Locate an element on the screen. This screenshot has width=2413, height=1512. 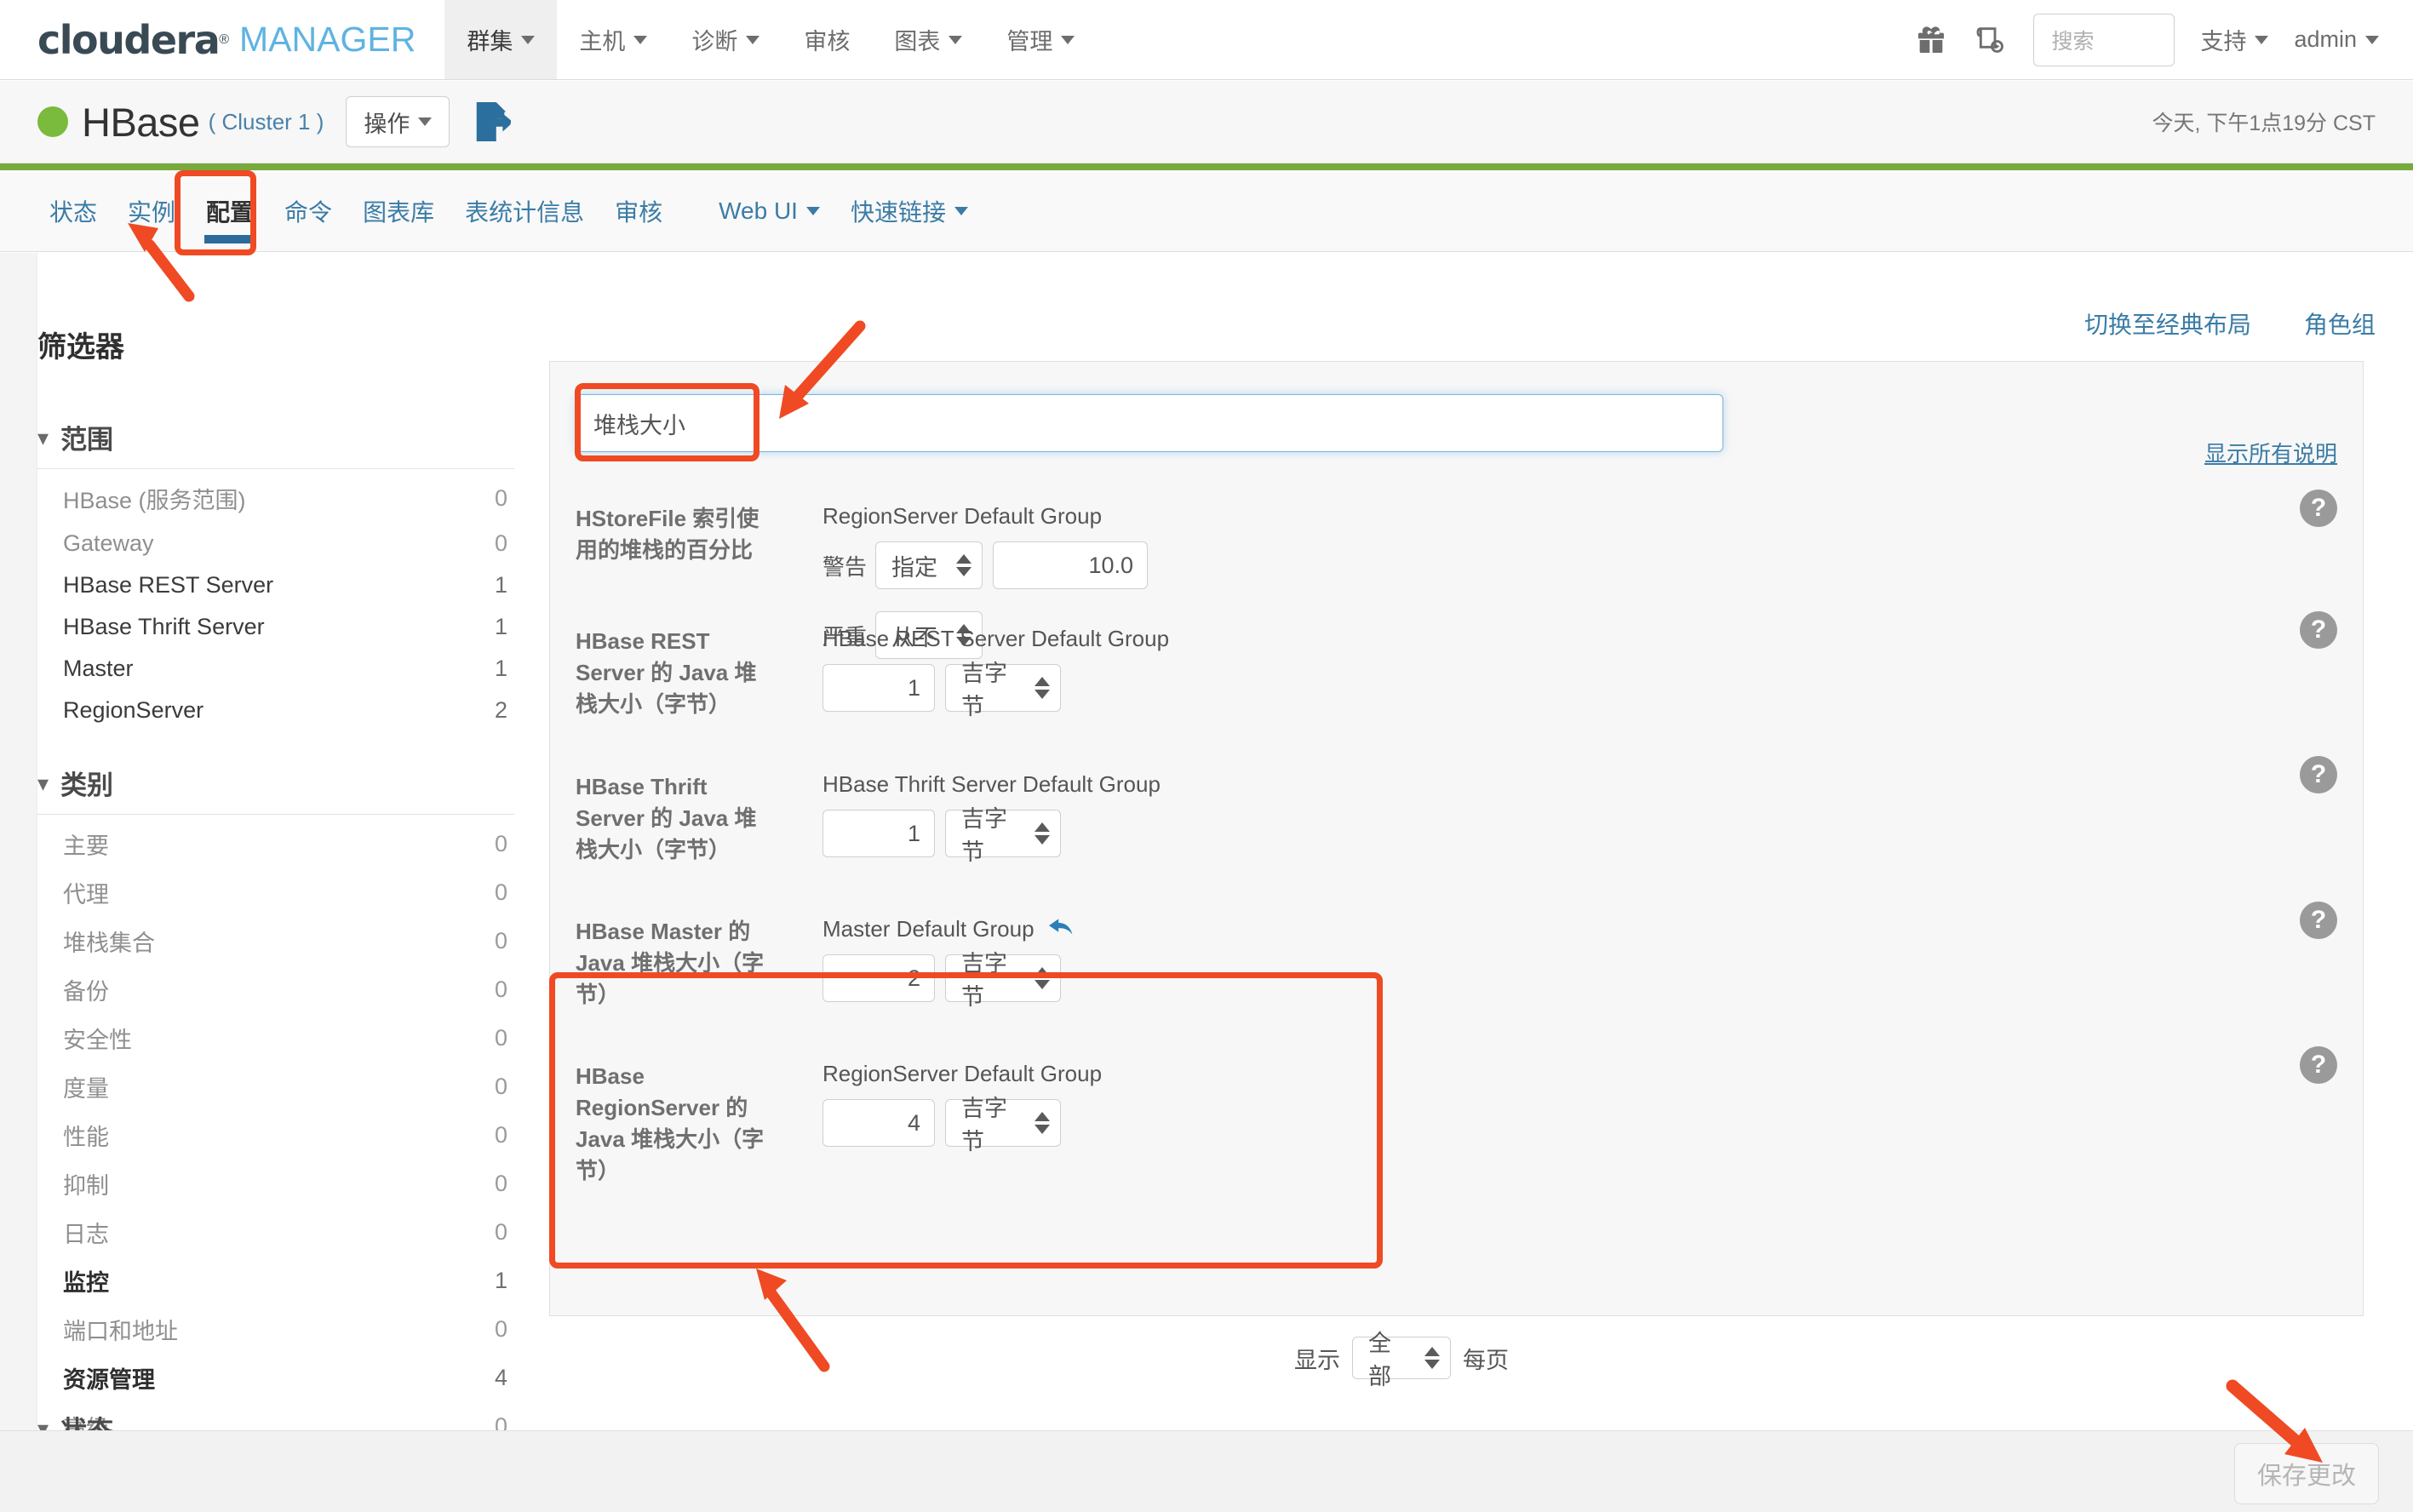
regionserver-heap-unit-select: 吉字节 is located at coordinates (1003, 1125).